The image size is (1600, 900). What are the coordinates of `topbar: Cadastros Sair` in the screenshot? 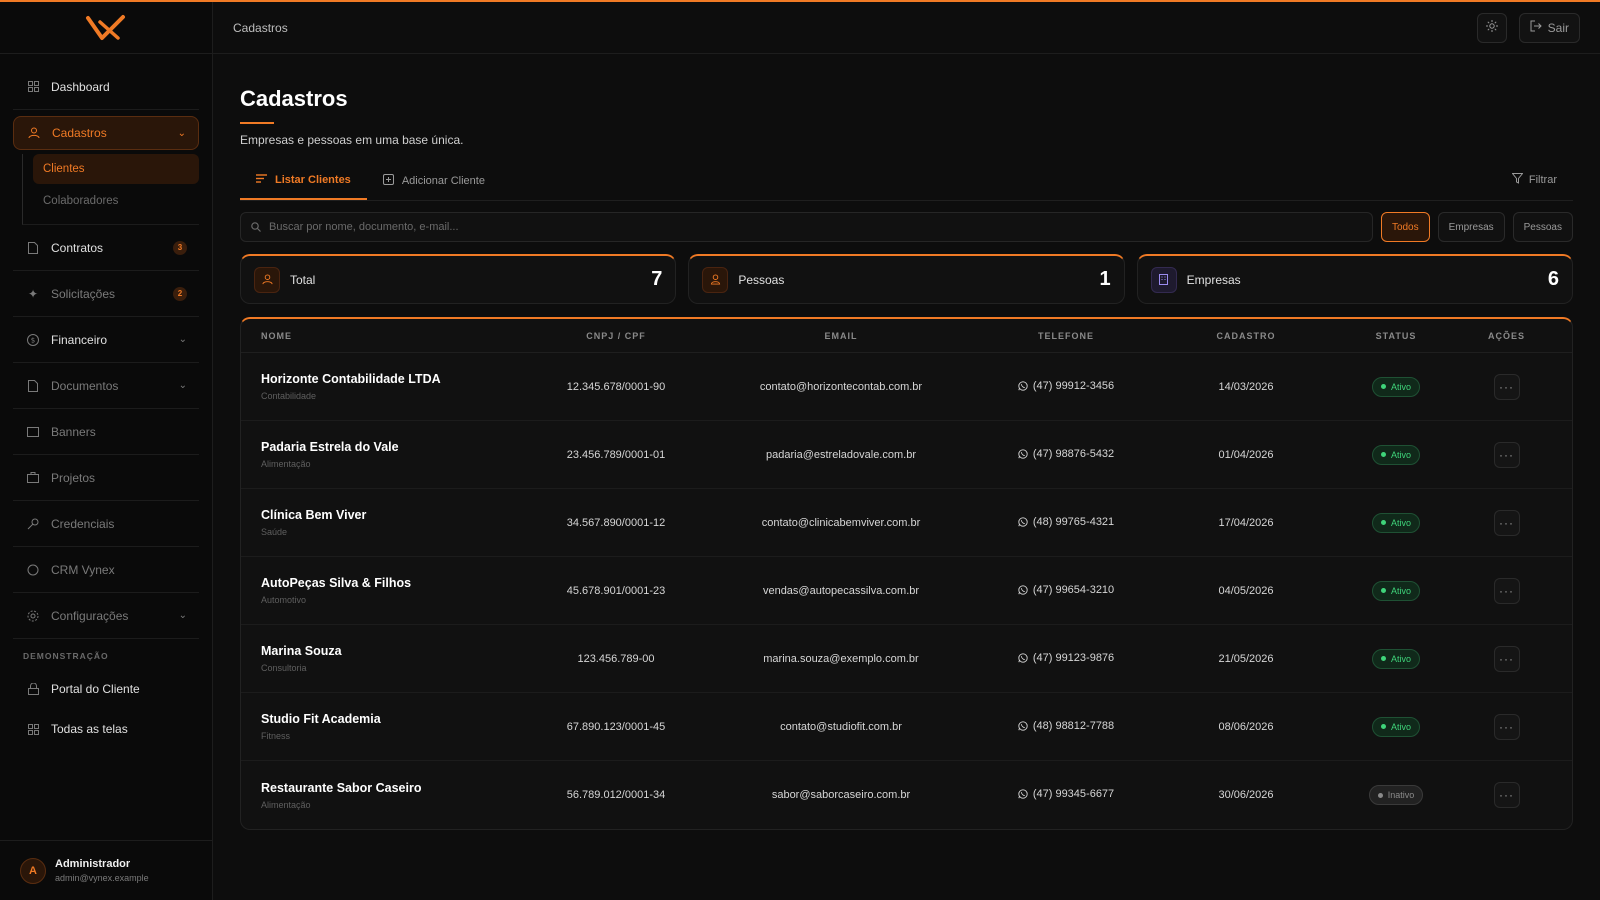 It's located at (906, 28).